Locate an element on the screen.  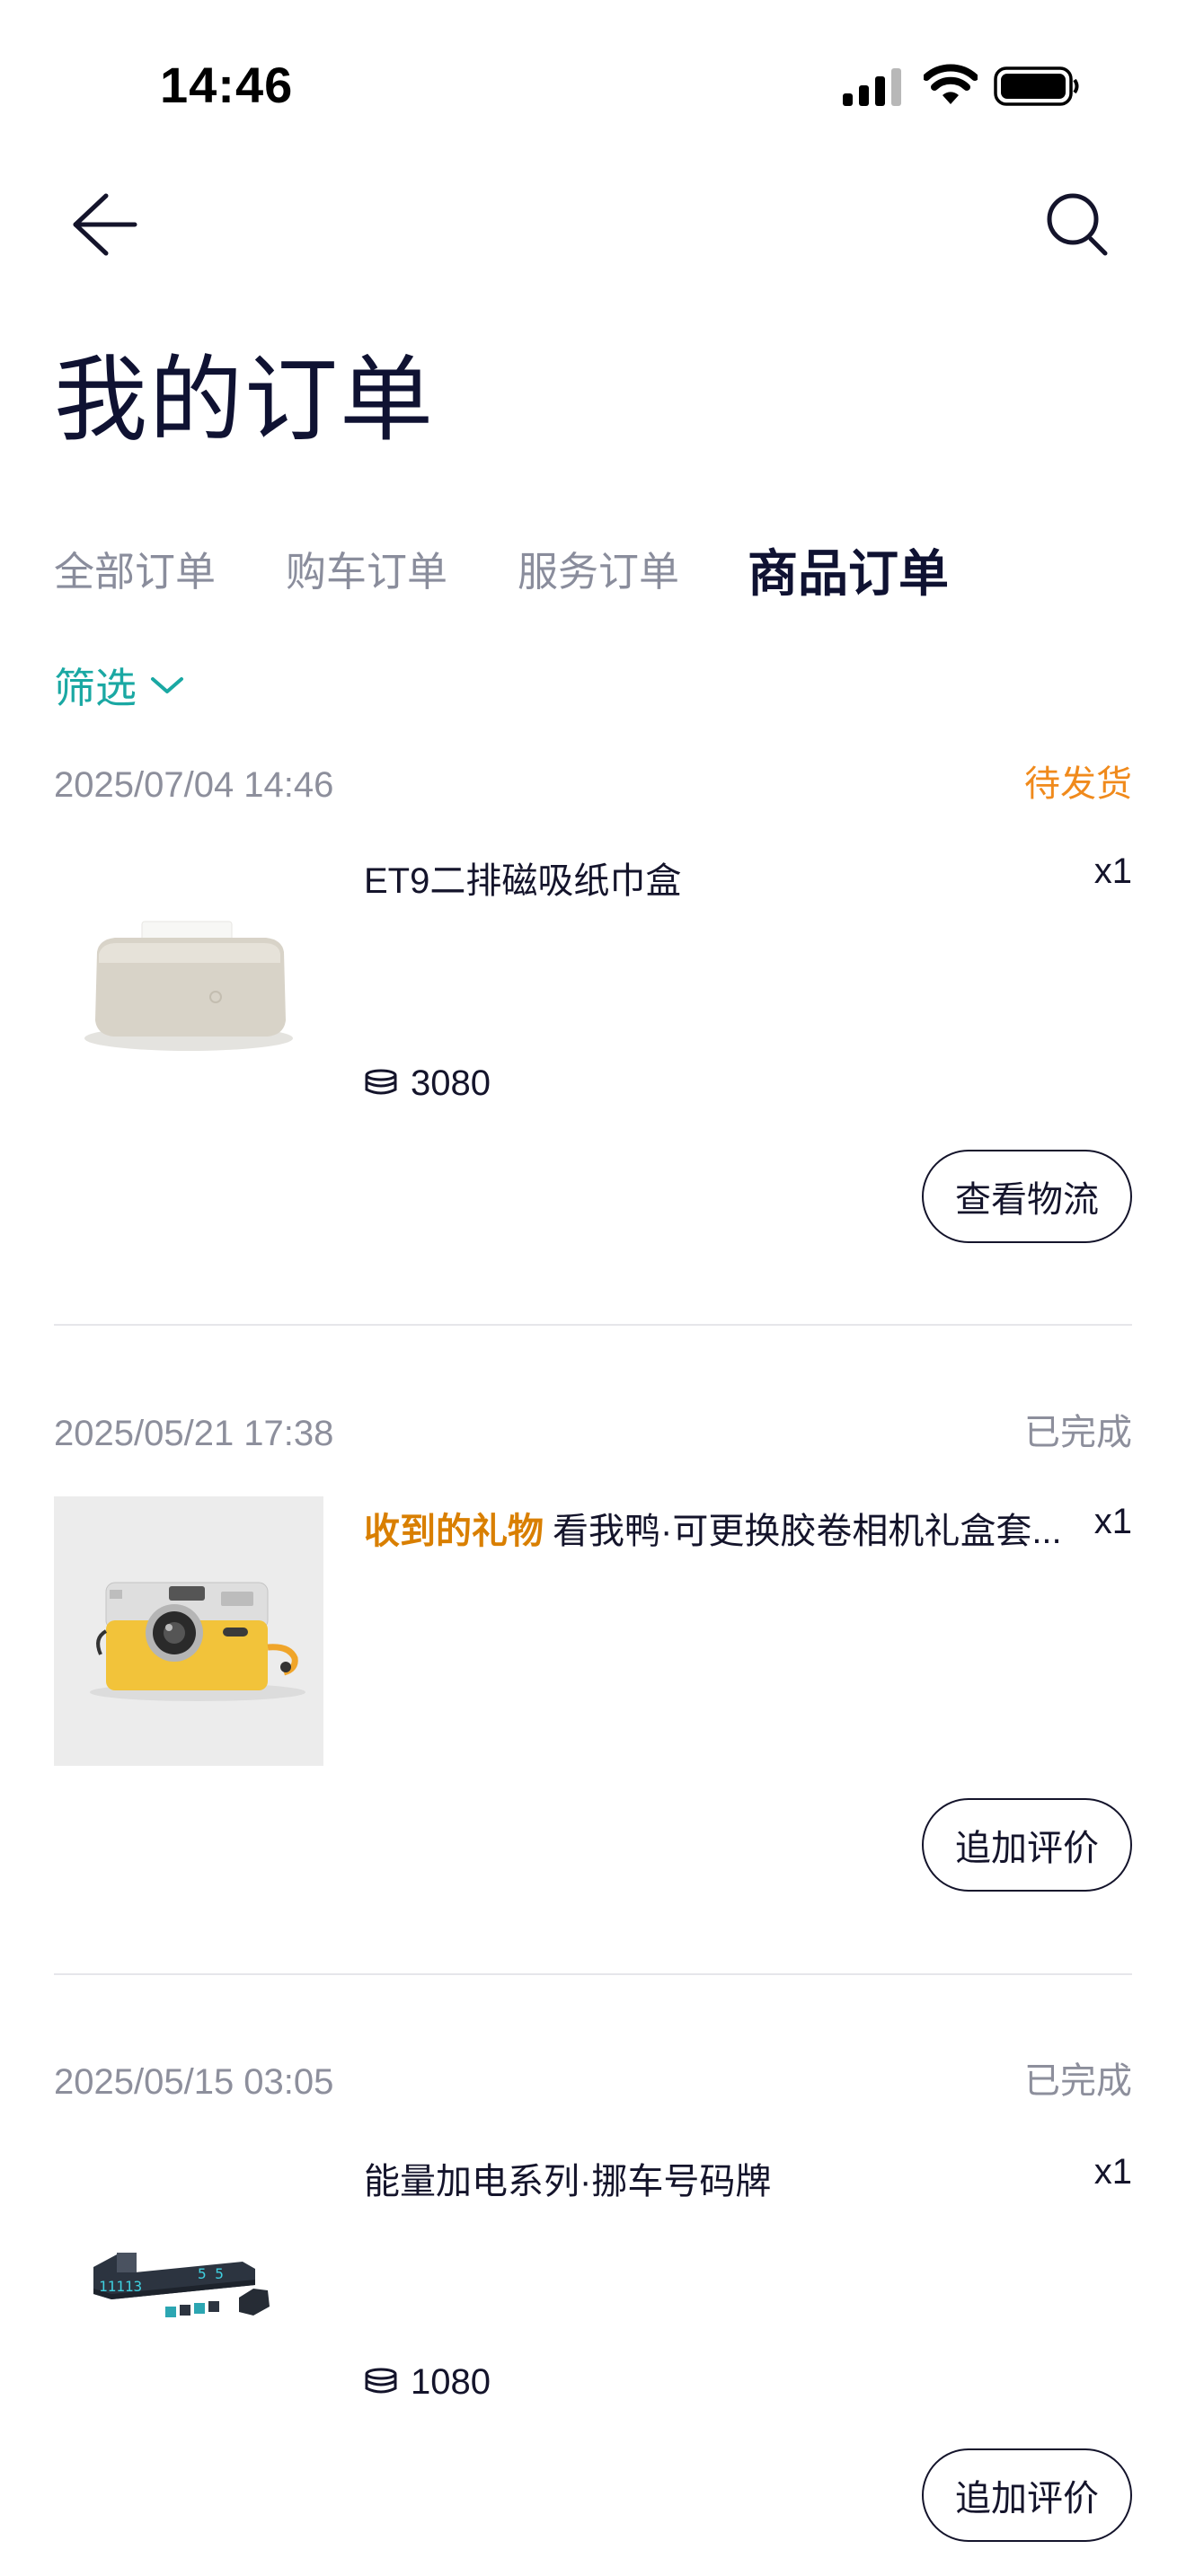
tab-car-orders: 购车订单 is located at coordinates (366, 568).